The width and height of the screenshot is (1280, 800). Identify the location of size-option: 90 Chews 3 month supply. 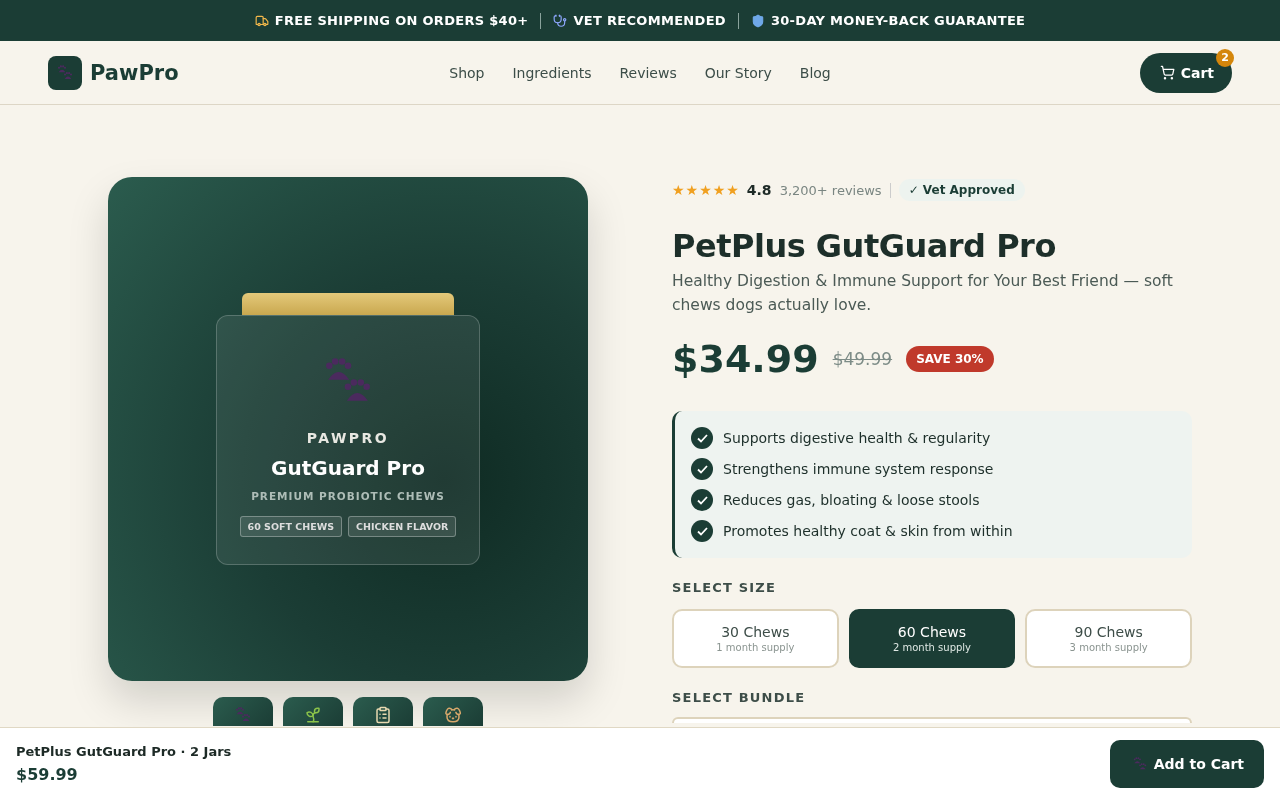
(1108, 638).